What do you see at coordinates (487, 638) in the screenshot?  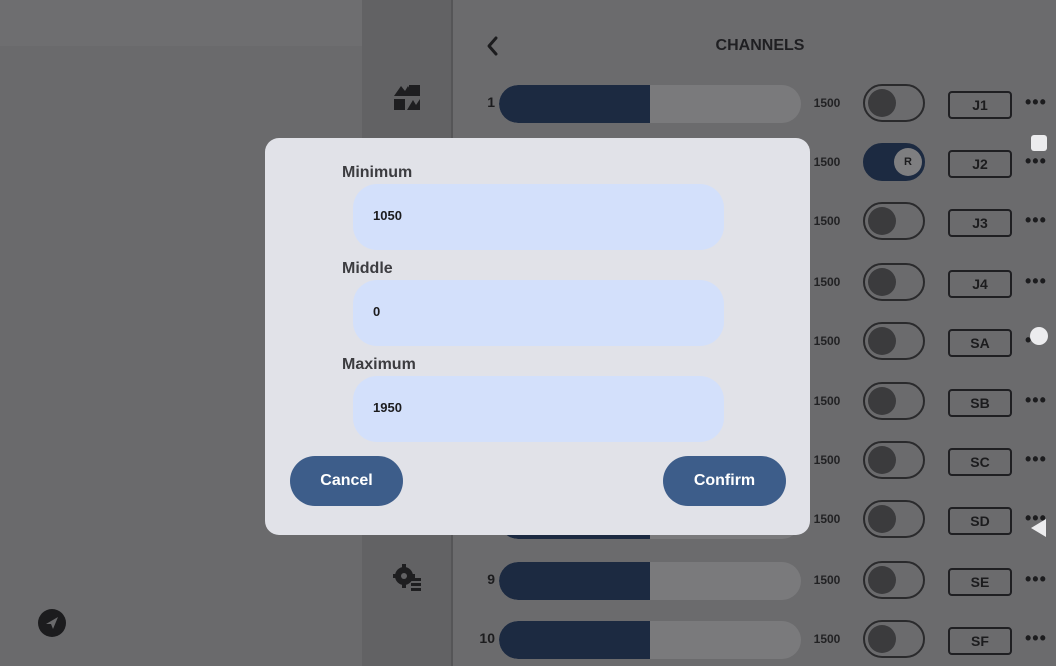 I see `channel-number: 10` at bounding box center [487, 638].